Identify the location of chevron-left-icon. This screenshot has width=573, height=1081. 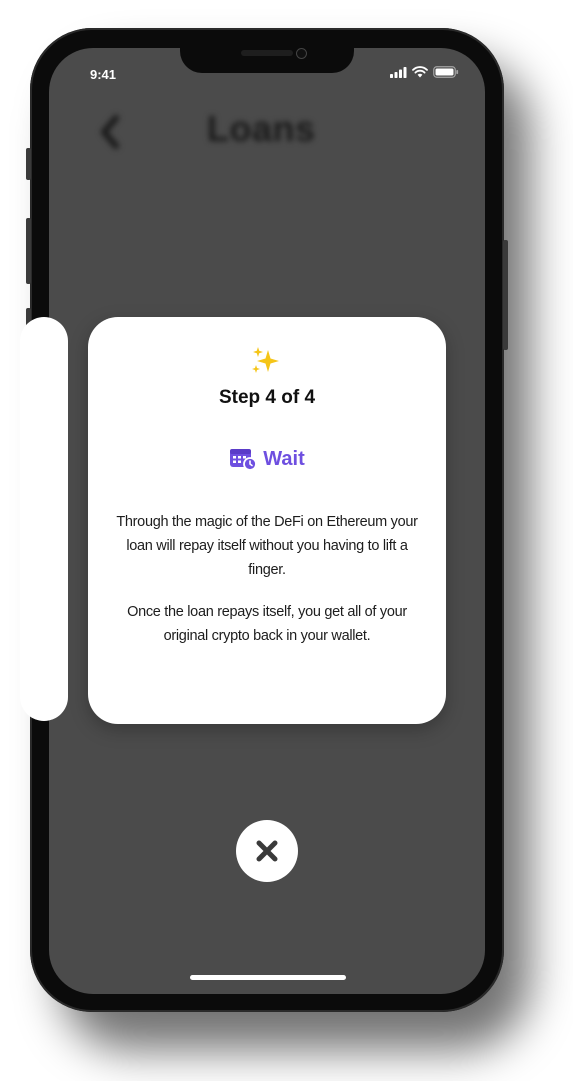
(110, 132).